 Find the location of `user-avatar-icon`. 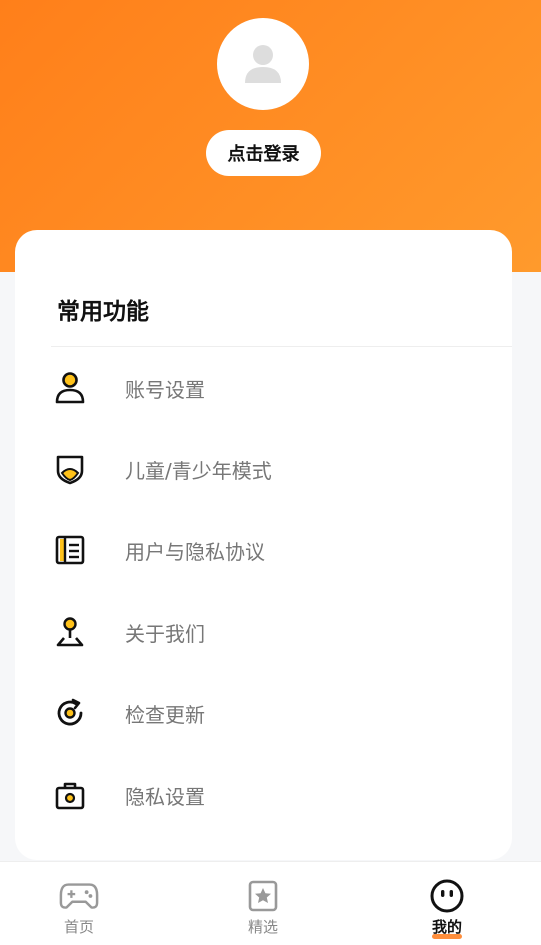

user-avatar-icon is located at coordinates (263, 64).